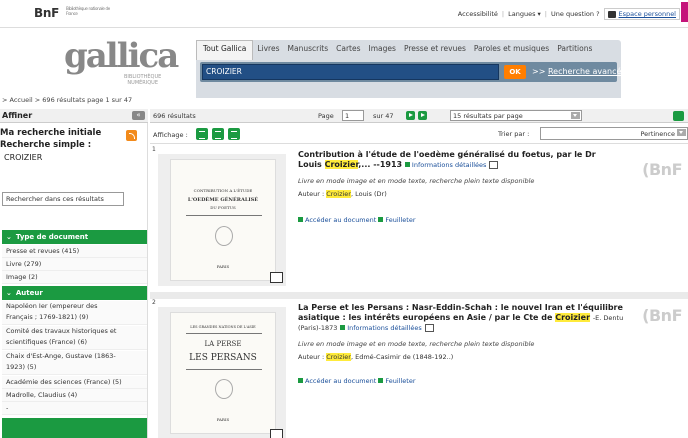 The width and height of the screenshot is (688, 438). What do you see at coordinates (74, 395) in the screenshot?
I see `facet-item-madrolle: Madrolle, Claudius (4)` at bounding box center [74, 395].